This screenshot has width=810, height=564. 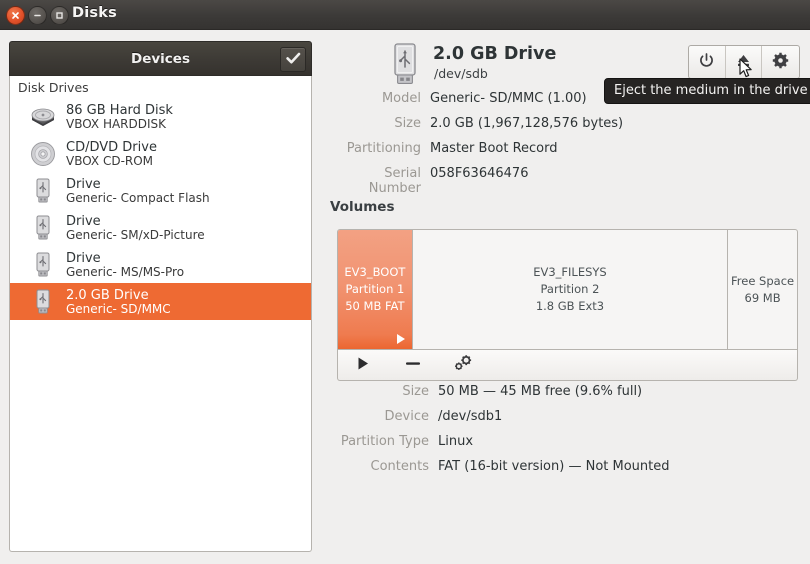 What do you see at coordinates (527, 123) in the screenshot?
I see `property-value: 2.0 GB (1,967,128,576 bytes)` at bounding box center [527, 123].